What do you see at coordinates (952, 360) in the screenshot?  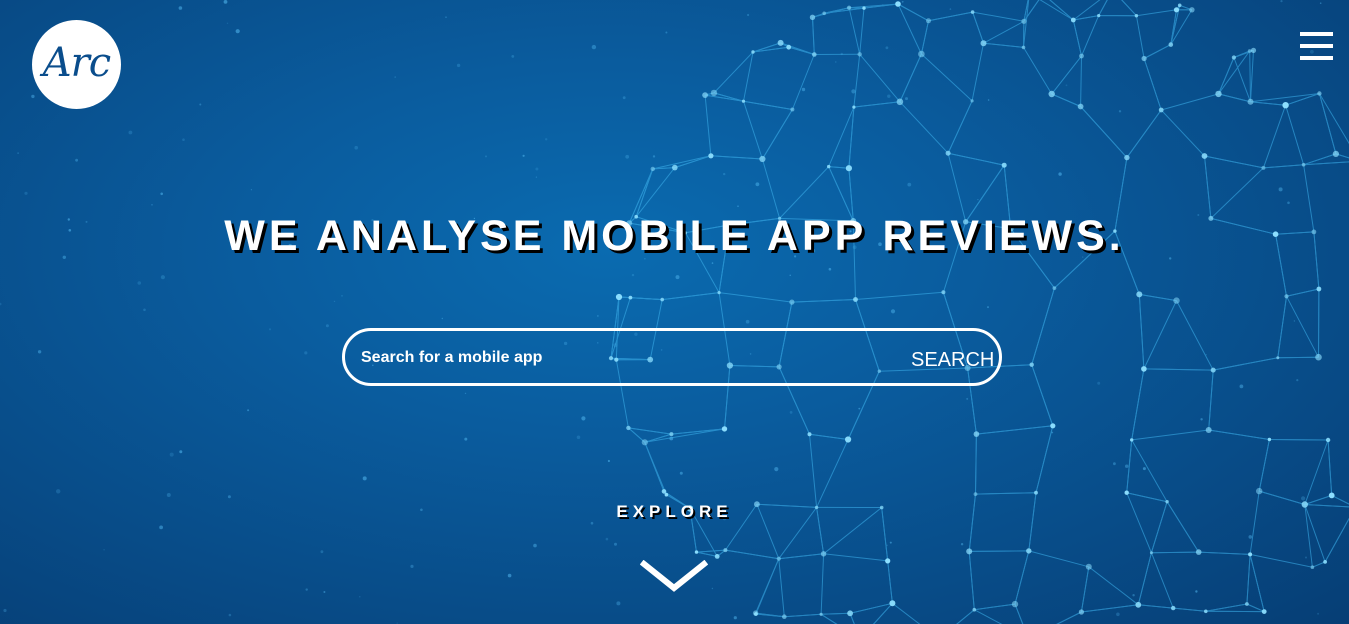 I see `search-button: SEARCH` at bounding box center [952, 360].